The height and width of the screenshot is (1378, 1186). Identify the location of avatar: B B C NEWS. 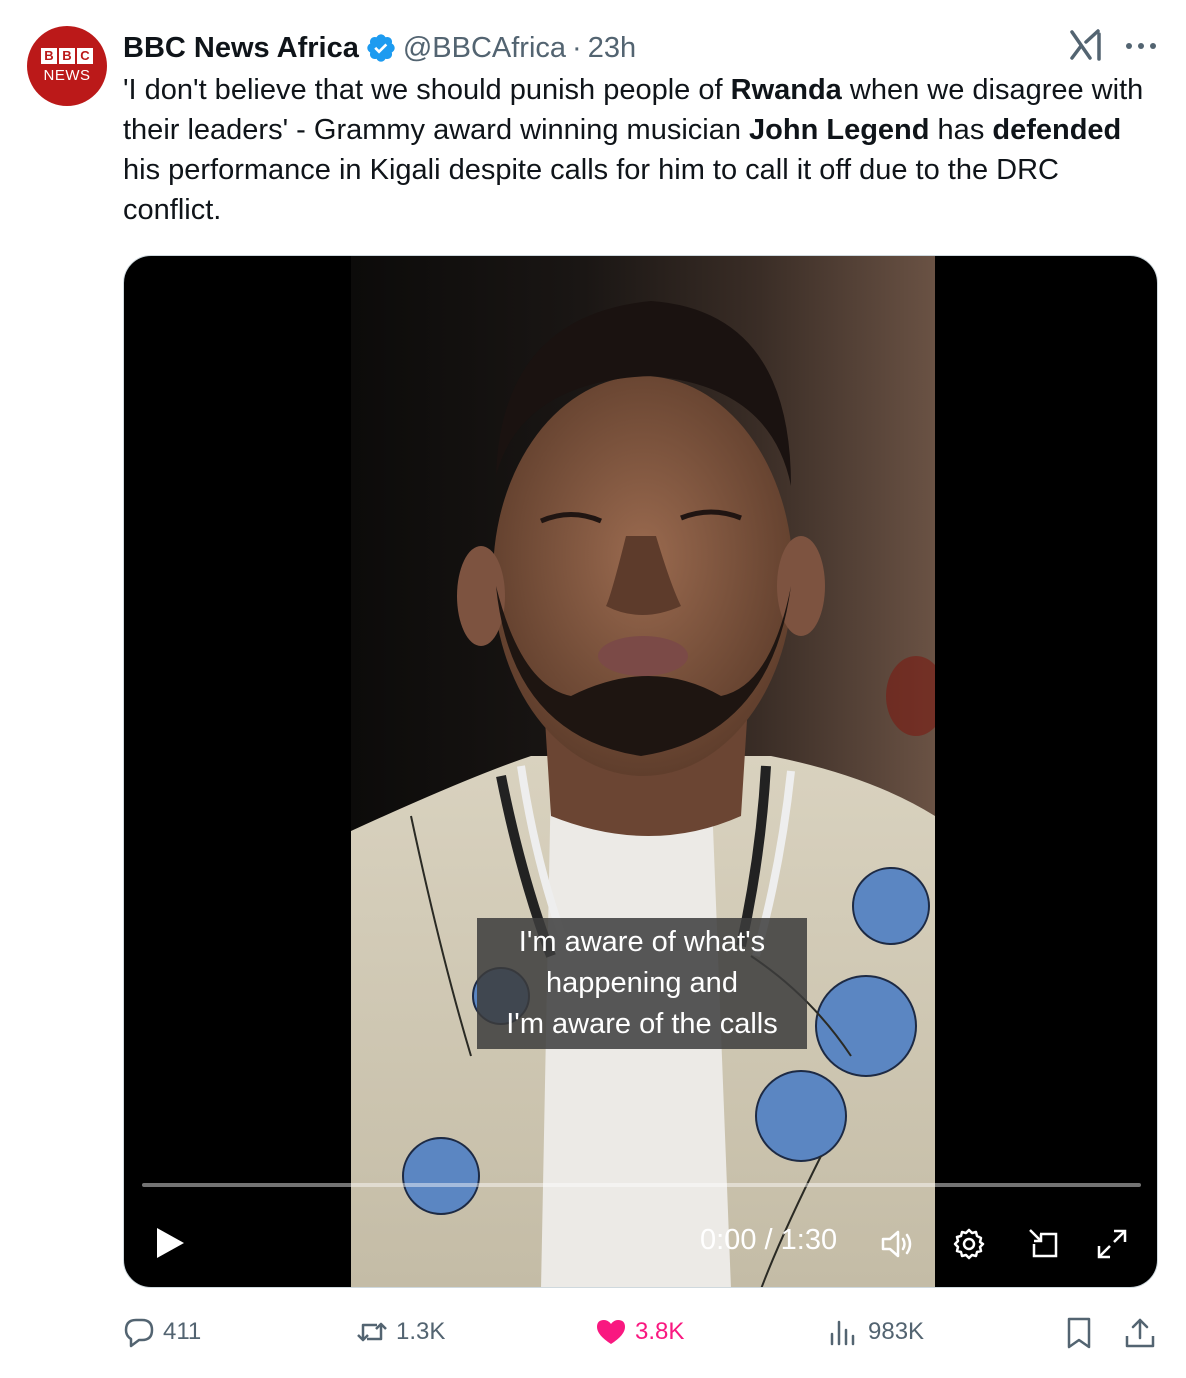
(67, 66).